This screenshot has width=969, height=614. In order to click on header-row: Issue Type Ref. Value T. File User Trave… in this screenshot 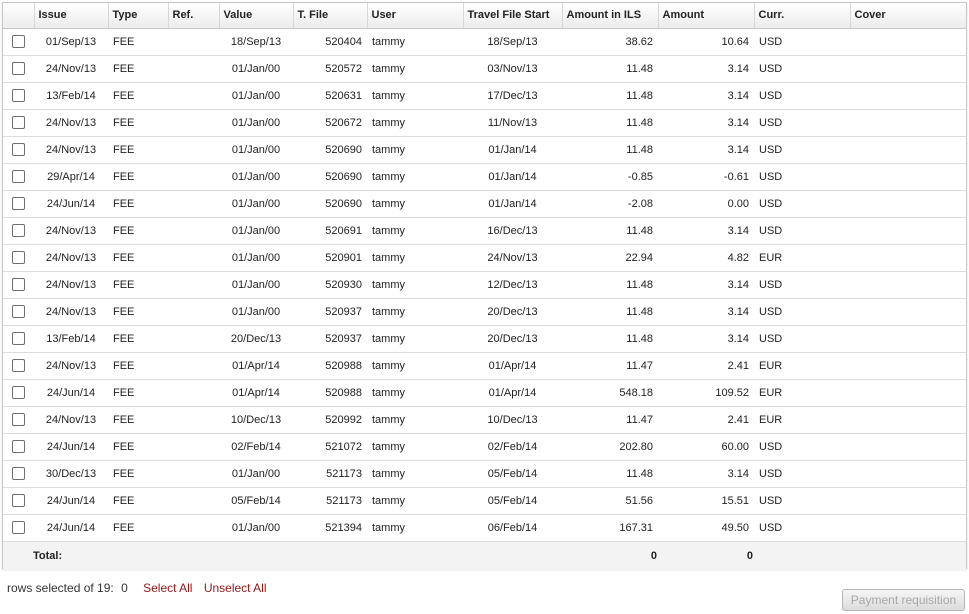, I will do `click(484, 16)`.